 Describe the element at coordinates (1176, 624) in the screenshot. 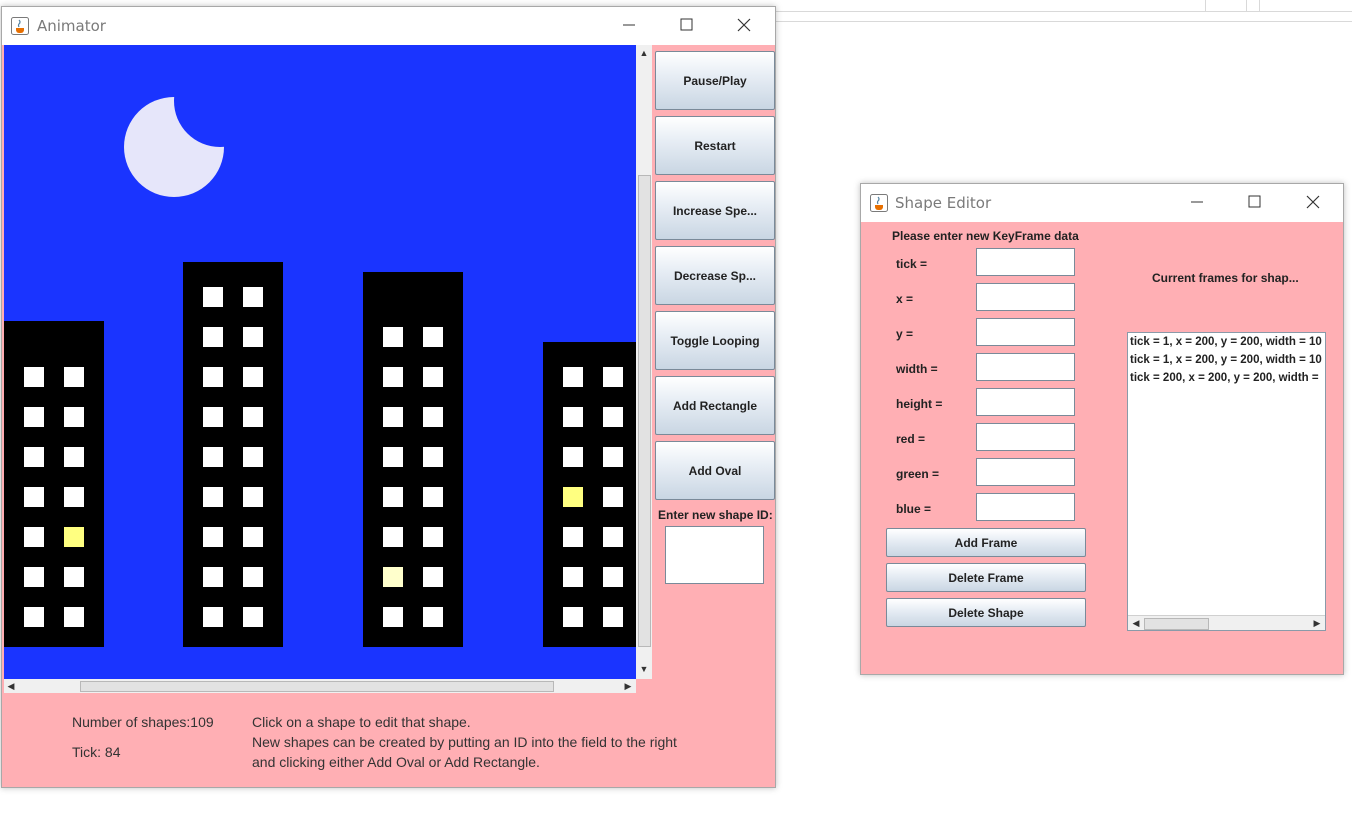

I see `frames-scrollbar-thumb` at that location.